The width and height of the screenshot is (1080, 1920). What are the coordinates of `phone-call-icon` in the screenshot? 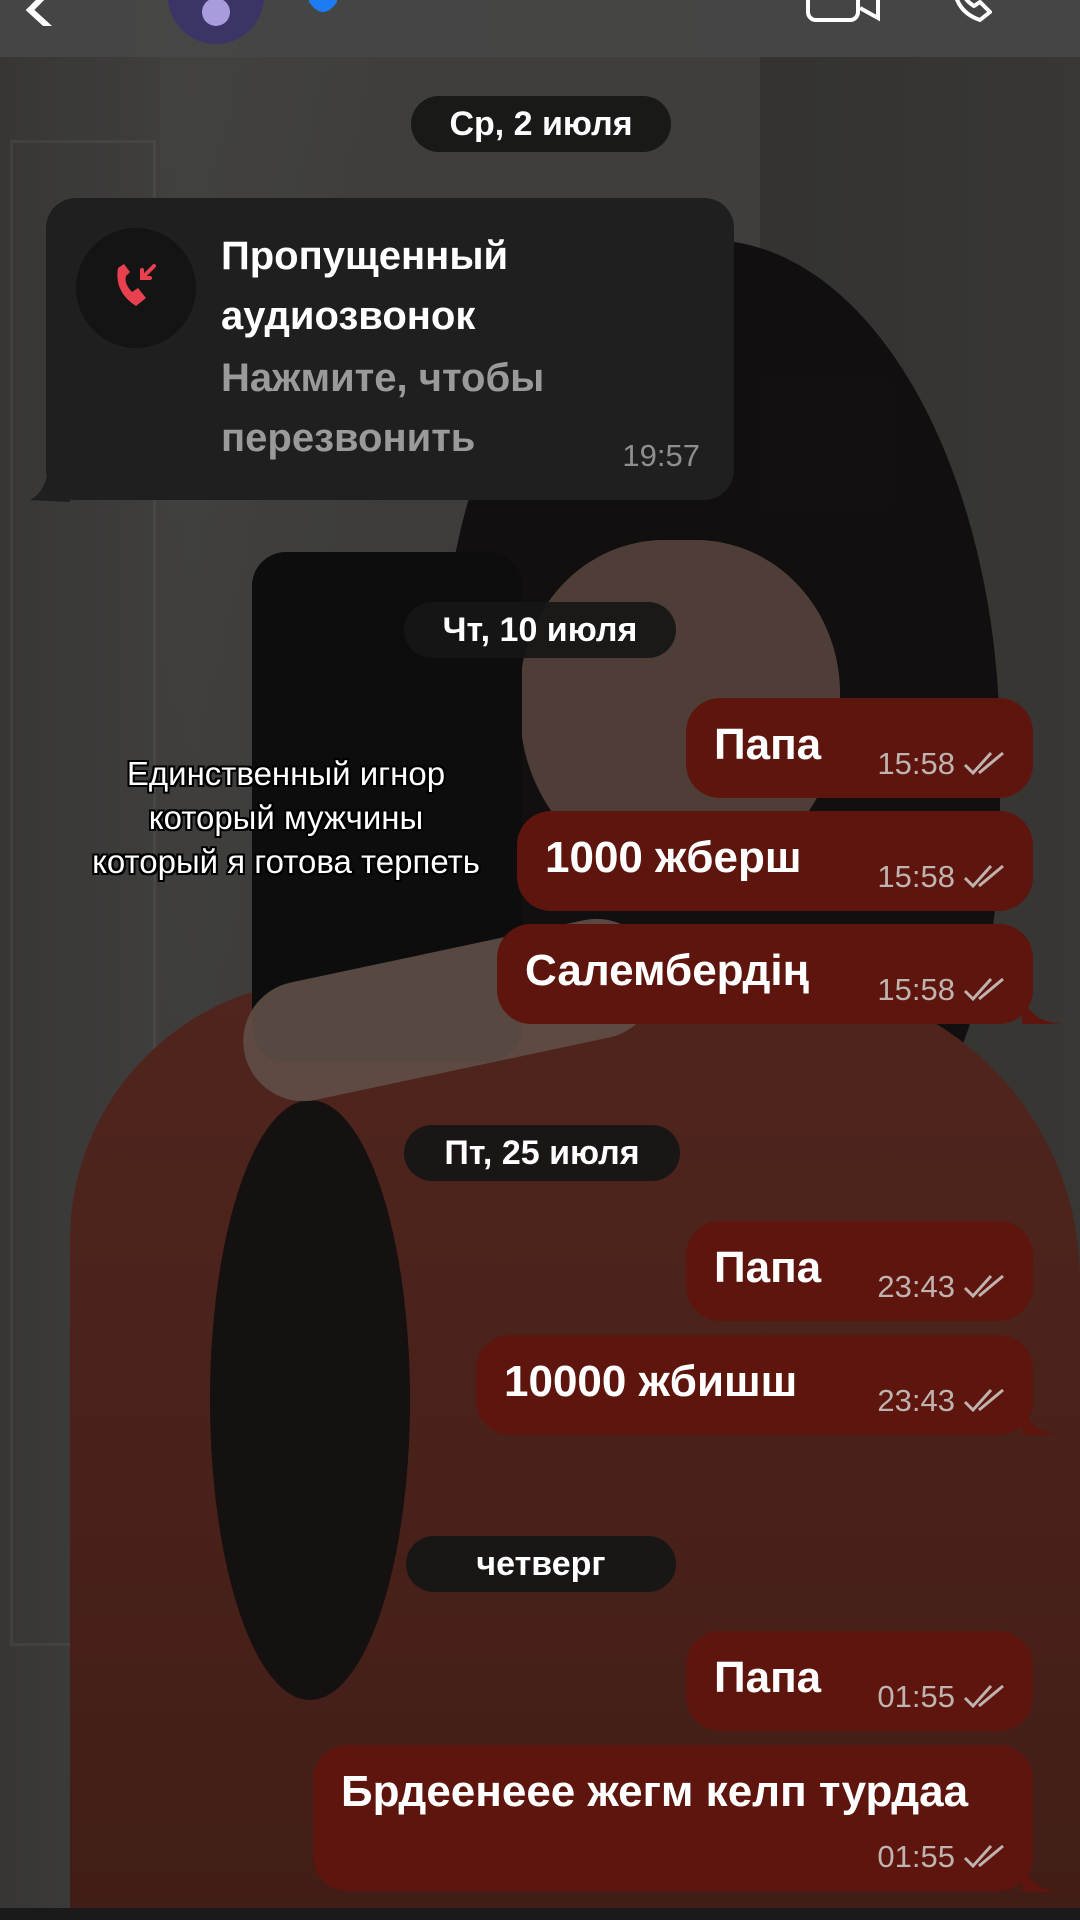 It's located at (978, 12).